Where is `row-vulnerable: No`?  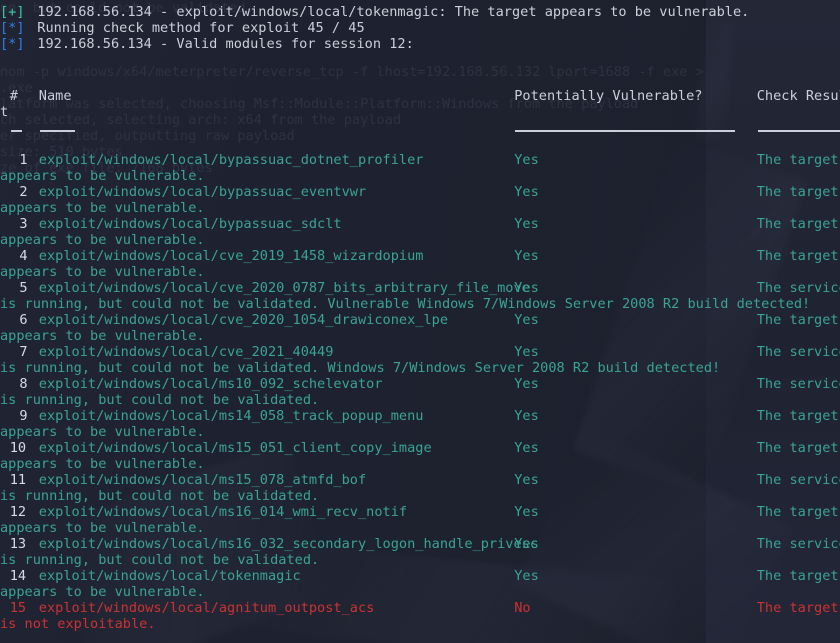 row-vulnerable: No is located at coordinates (522, 608).